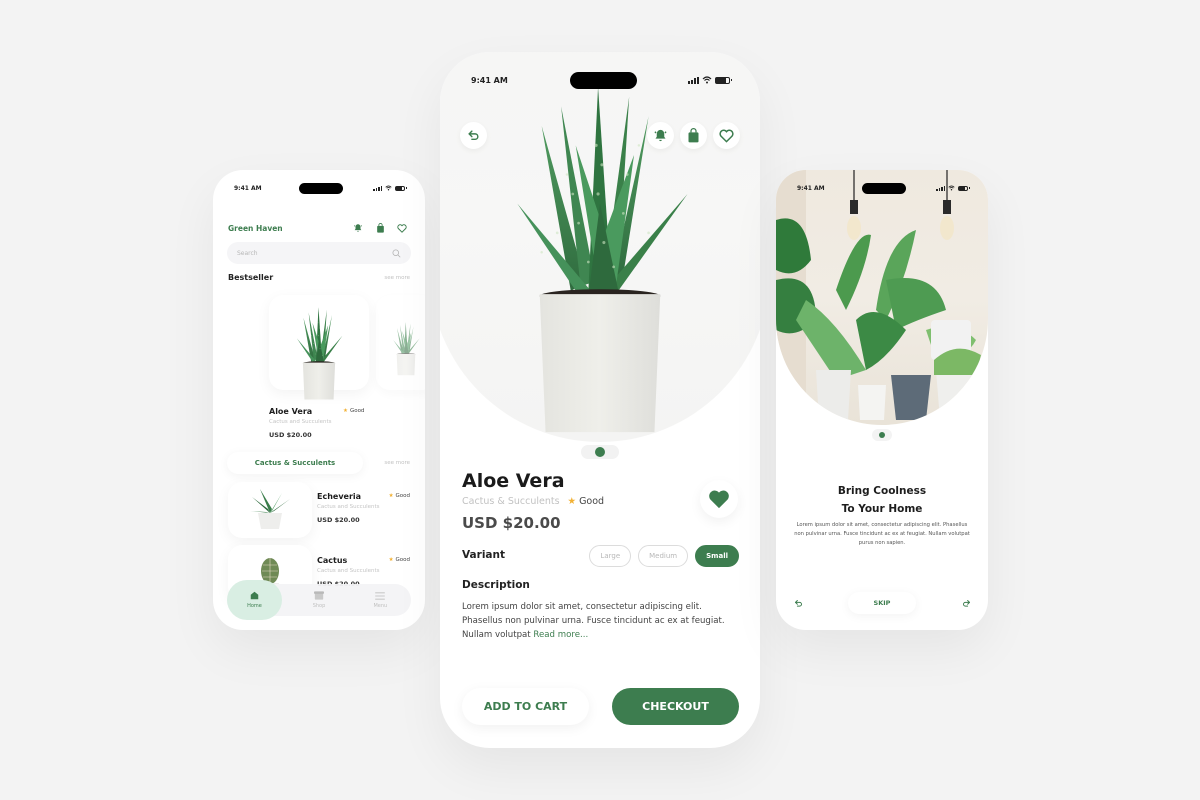 Image resolution: width=1200 pixels, height=800 pixels. What do you see at coordinates (255, 228) in the screenshot?
I see `brand-name: Green Haven` at bounding box center [255, 228].